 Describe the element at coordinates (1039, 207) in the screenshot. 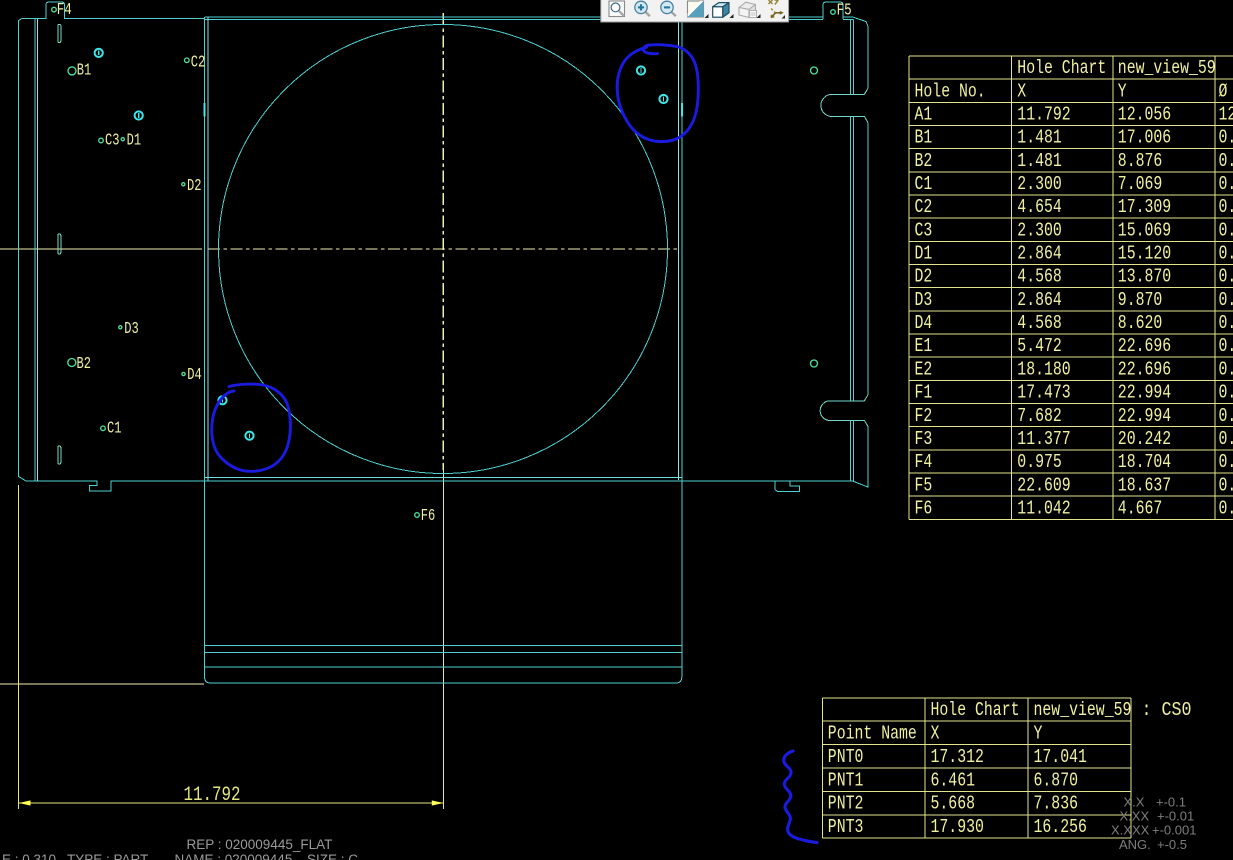

I see `svg-text: 4.654` at that location.